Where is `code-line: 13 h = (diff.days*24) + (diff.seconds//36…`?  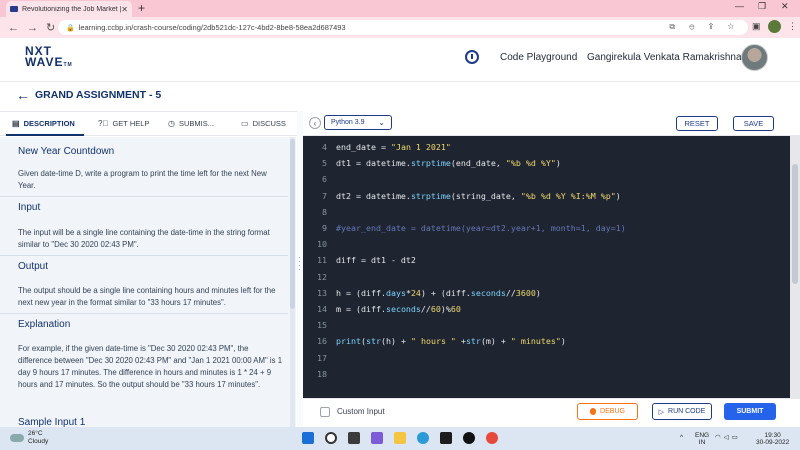 code-line: 13 h = (diff.days*24) + (diff.seconds//36… is located at coordinates (546, 293).